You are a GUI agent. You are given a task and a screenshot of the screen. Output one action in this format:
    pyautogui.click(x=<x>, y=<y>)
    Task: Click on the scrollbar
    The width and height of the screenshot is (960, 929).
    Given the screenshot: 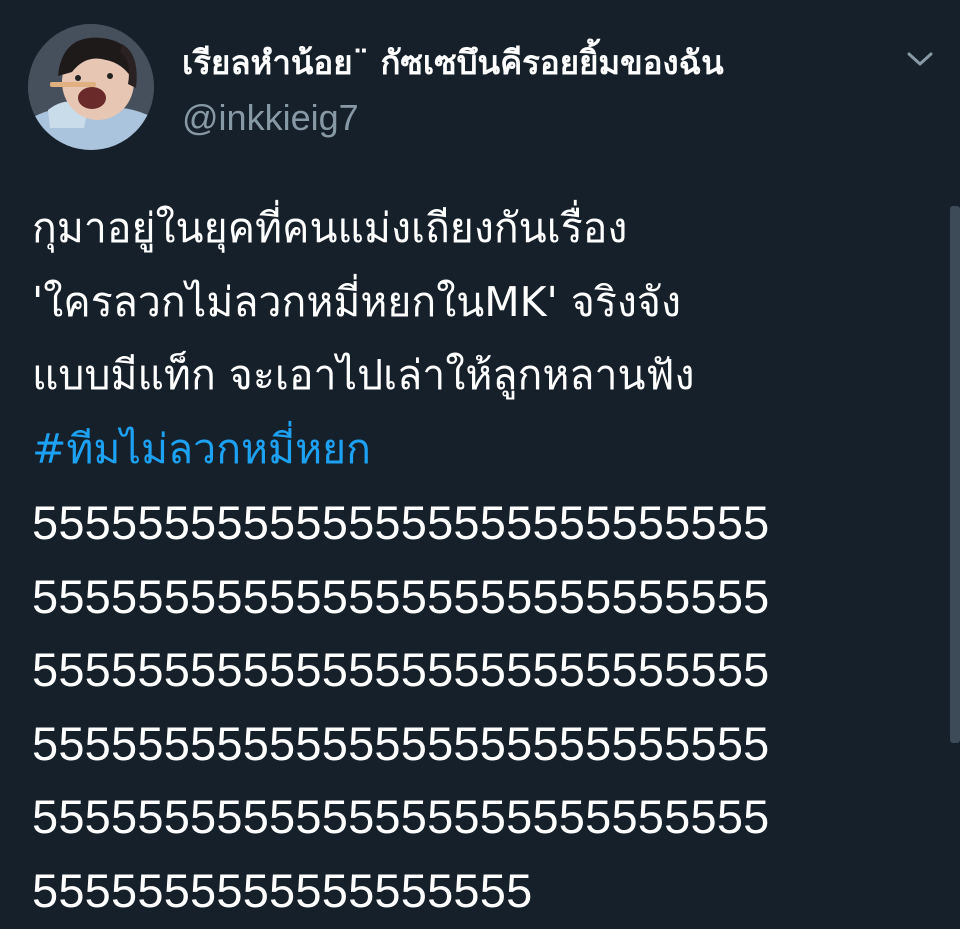 What is the action you would take?
    pyautogui.click(x=955, y=474)
    